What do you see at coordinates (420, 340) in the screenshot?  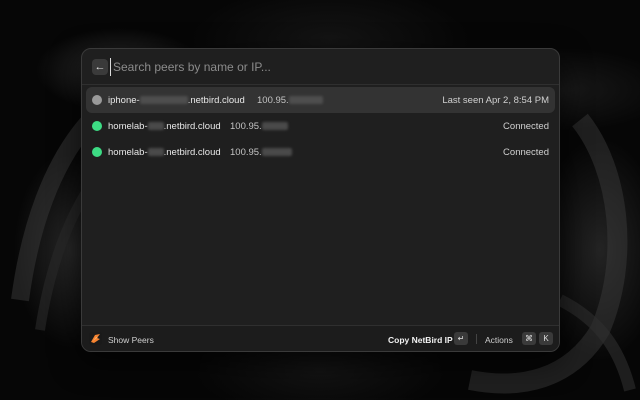 I see `copy-netbird-ip-button: Copy NetBird IP` at bounding box center [420, 340].